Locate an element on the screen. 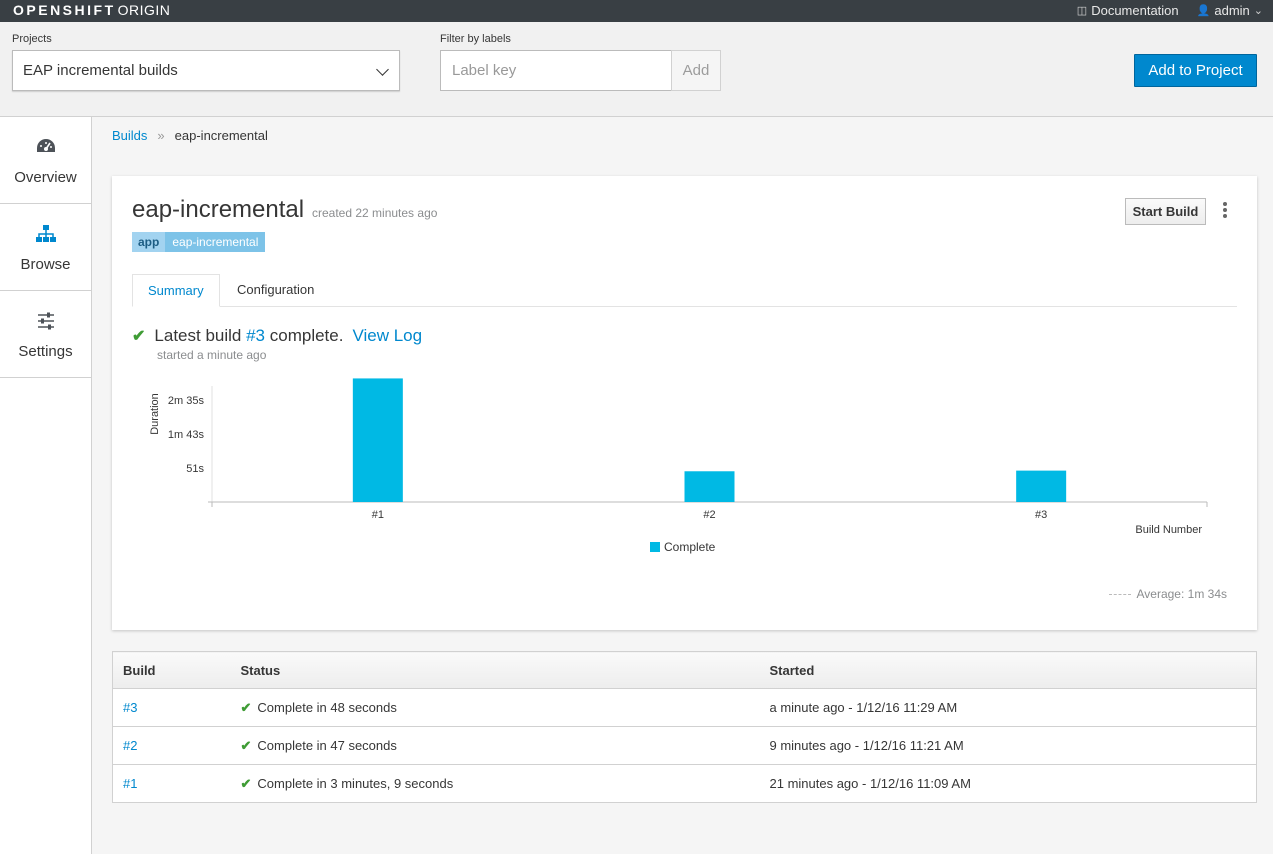 Image resolution: width=1273 pixels, height=854 pixels. add-to-project-button: Add to Project is located at coordinates (1195, 70).